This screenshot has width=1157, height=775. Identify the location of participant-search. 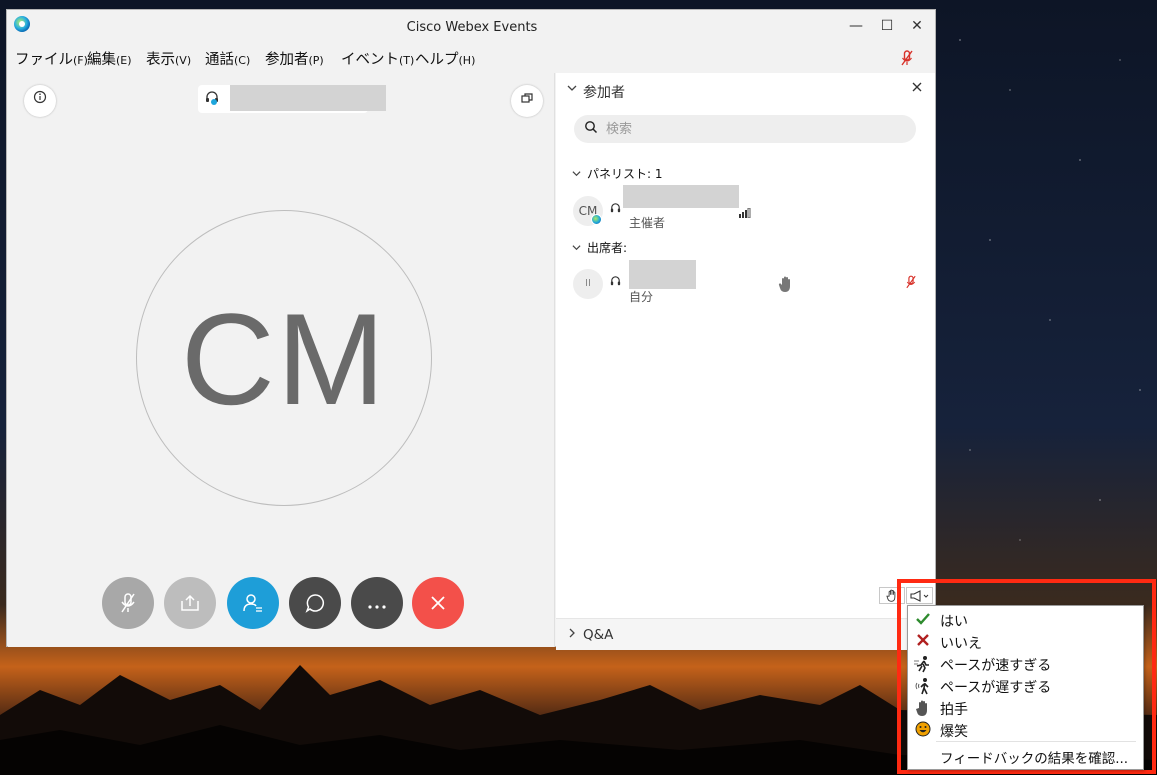
(745, 129).